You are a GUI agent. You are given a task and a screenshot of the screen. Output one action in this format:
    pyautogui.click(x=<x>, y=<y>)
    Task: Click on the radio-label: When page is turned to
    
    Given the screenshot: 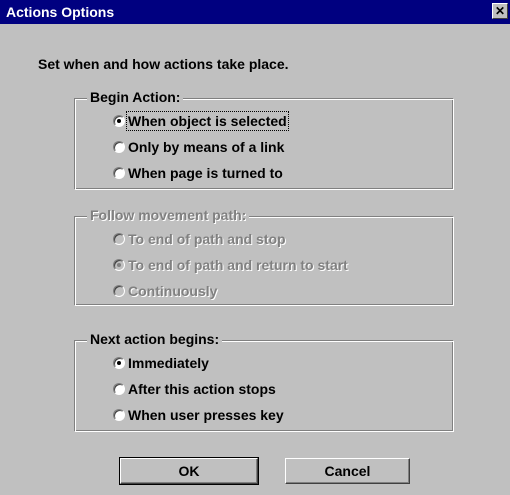 What is the action you would take?
    pyautogui.click(x=205, y=173)
    